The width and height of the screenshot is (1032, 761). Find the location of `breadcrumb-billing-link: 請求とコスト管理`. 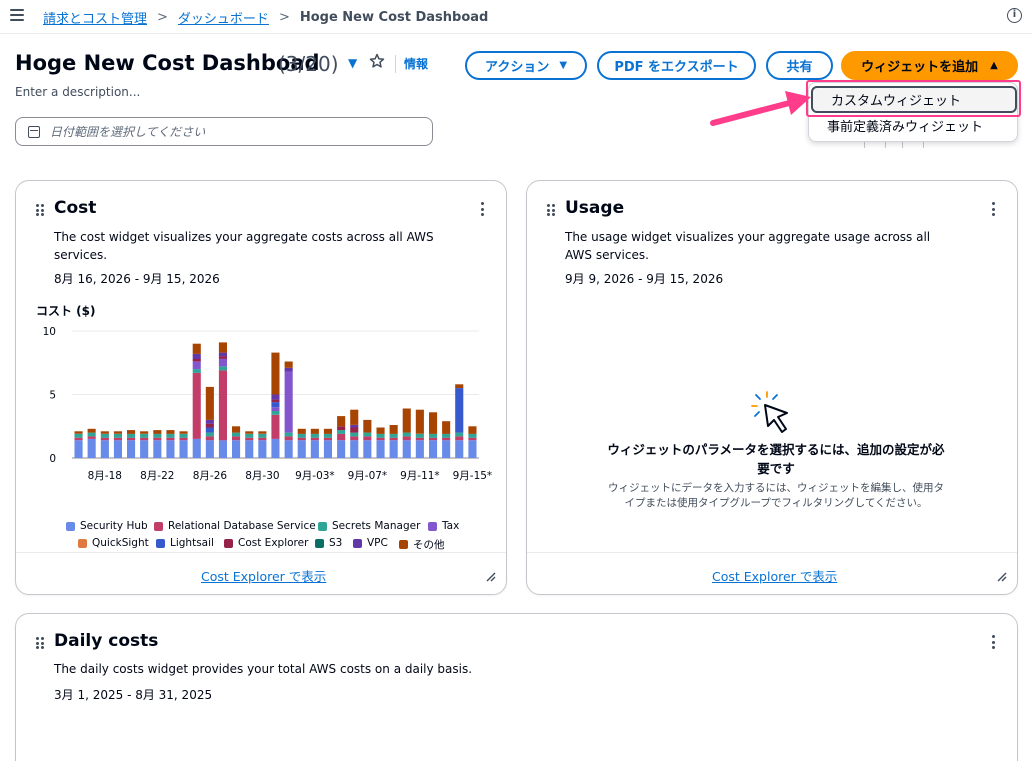

breadcrumb-billing-link: 請求とコスト管理 is located at coordinates (95, 17).